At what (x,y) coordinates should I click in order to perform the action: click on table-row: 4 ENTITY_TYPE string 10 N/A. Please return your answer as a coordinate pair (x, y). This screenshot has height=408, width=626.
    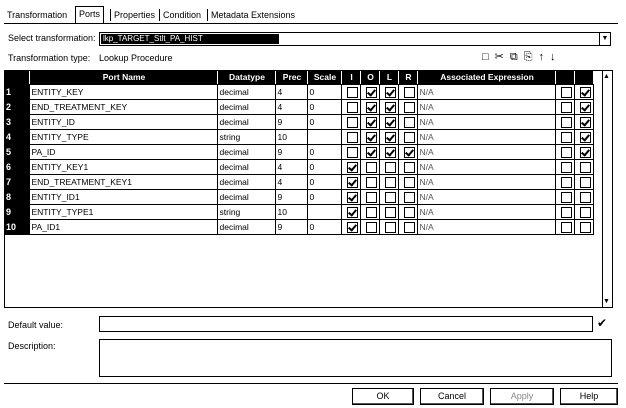
    Looking at the image, I should click on (299, 137).